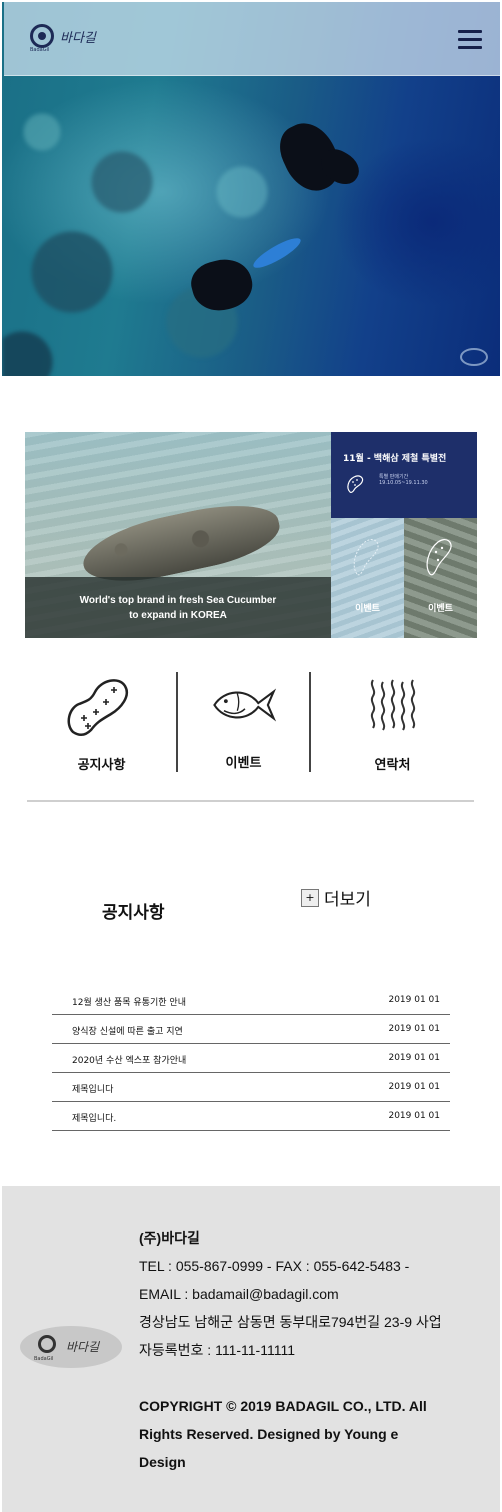  What do you see at coordinates (251, 1087) in the screenshot?
I see `notice-row: 제목입니다 2019 01 01` at bounding box center [251, 1087].